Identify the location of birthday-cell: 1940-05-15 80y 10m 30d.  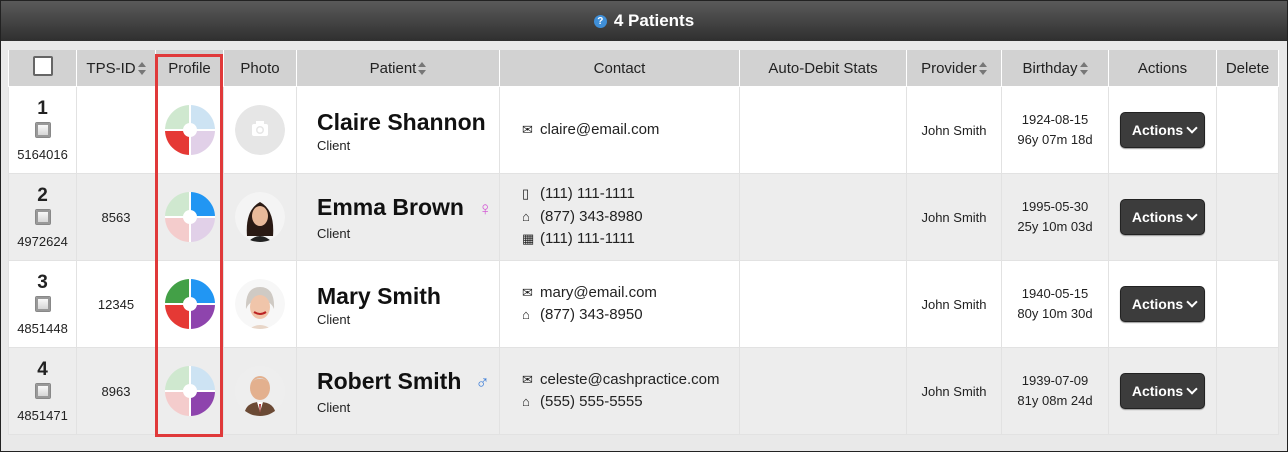
(1055, 304).